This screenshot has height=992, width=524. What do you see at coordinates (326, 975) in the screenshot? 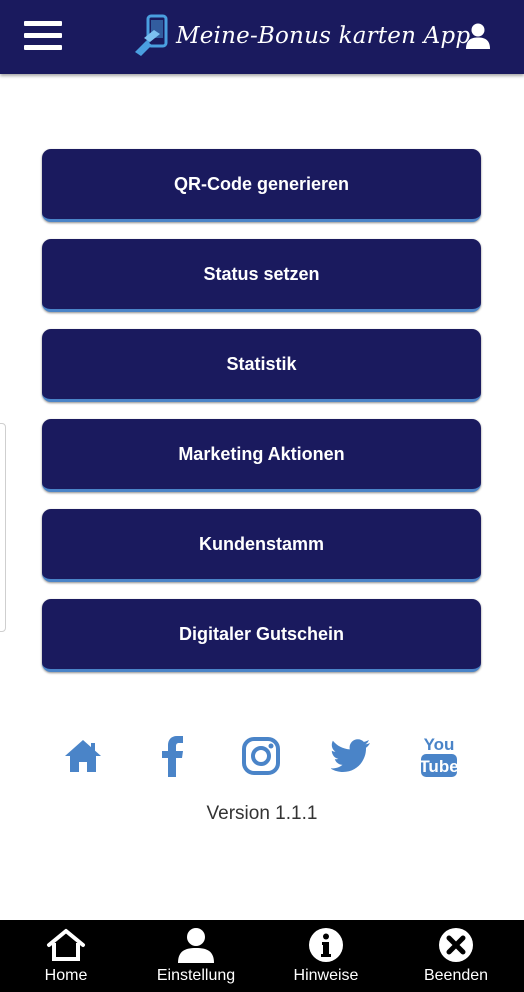
I see `nav-notes-label: Hinweise` at bounding box center [326, 975].